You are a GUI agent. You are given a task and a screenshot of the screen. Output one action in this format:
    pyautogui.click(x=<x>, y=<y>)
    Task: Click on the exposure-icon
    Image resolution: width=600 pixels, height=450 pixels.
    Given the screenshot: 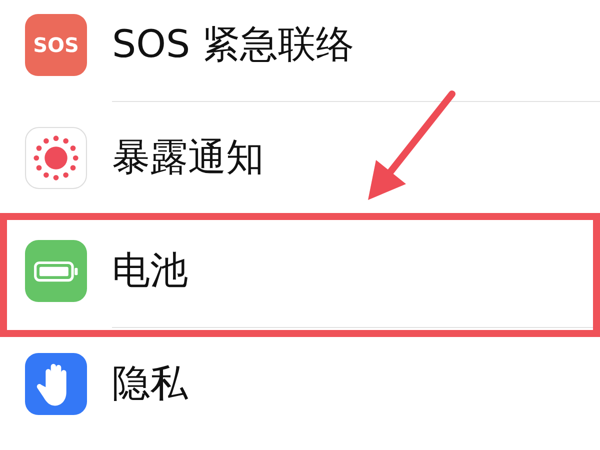 What is the action you would take?
    pyautogui.click(x=56, y=157)
    